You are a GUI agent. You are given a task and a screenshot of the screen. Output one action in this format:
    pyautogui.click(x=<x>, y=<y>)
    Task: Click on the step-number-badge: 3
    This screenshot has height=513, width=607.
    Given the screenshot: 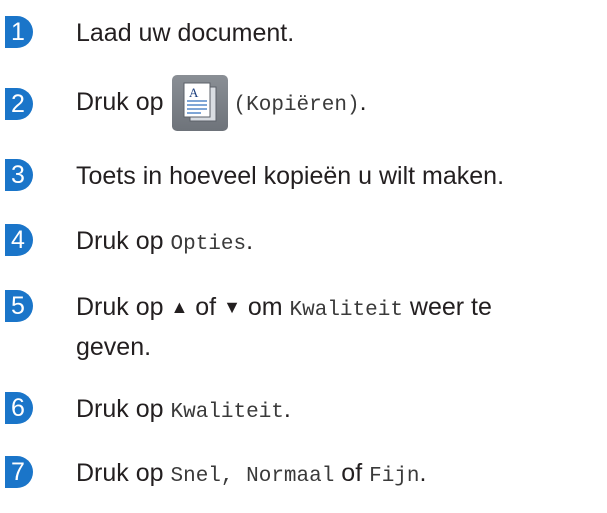 What is the action you would take?
    pyautogui.click(x=19, y=175)
    